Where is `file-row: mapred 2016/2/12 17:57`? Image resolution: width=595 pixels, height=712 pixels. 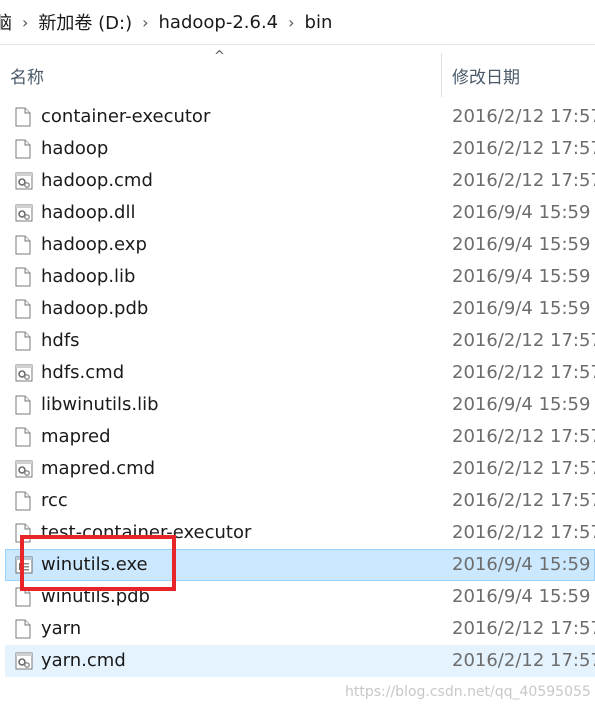
file-row: mapred 2016/2/12 17:57 is located at coordinates (300, 437).